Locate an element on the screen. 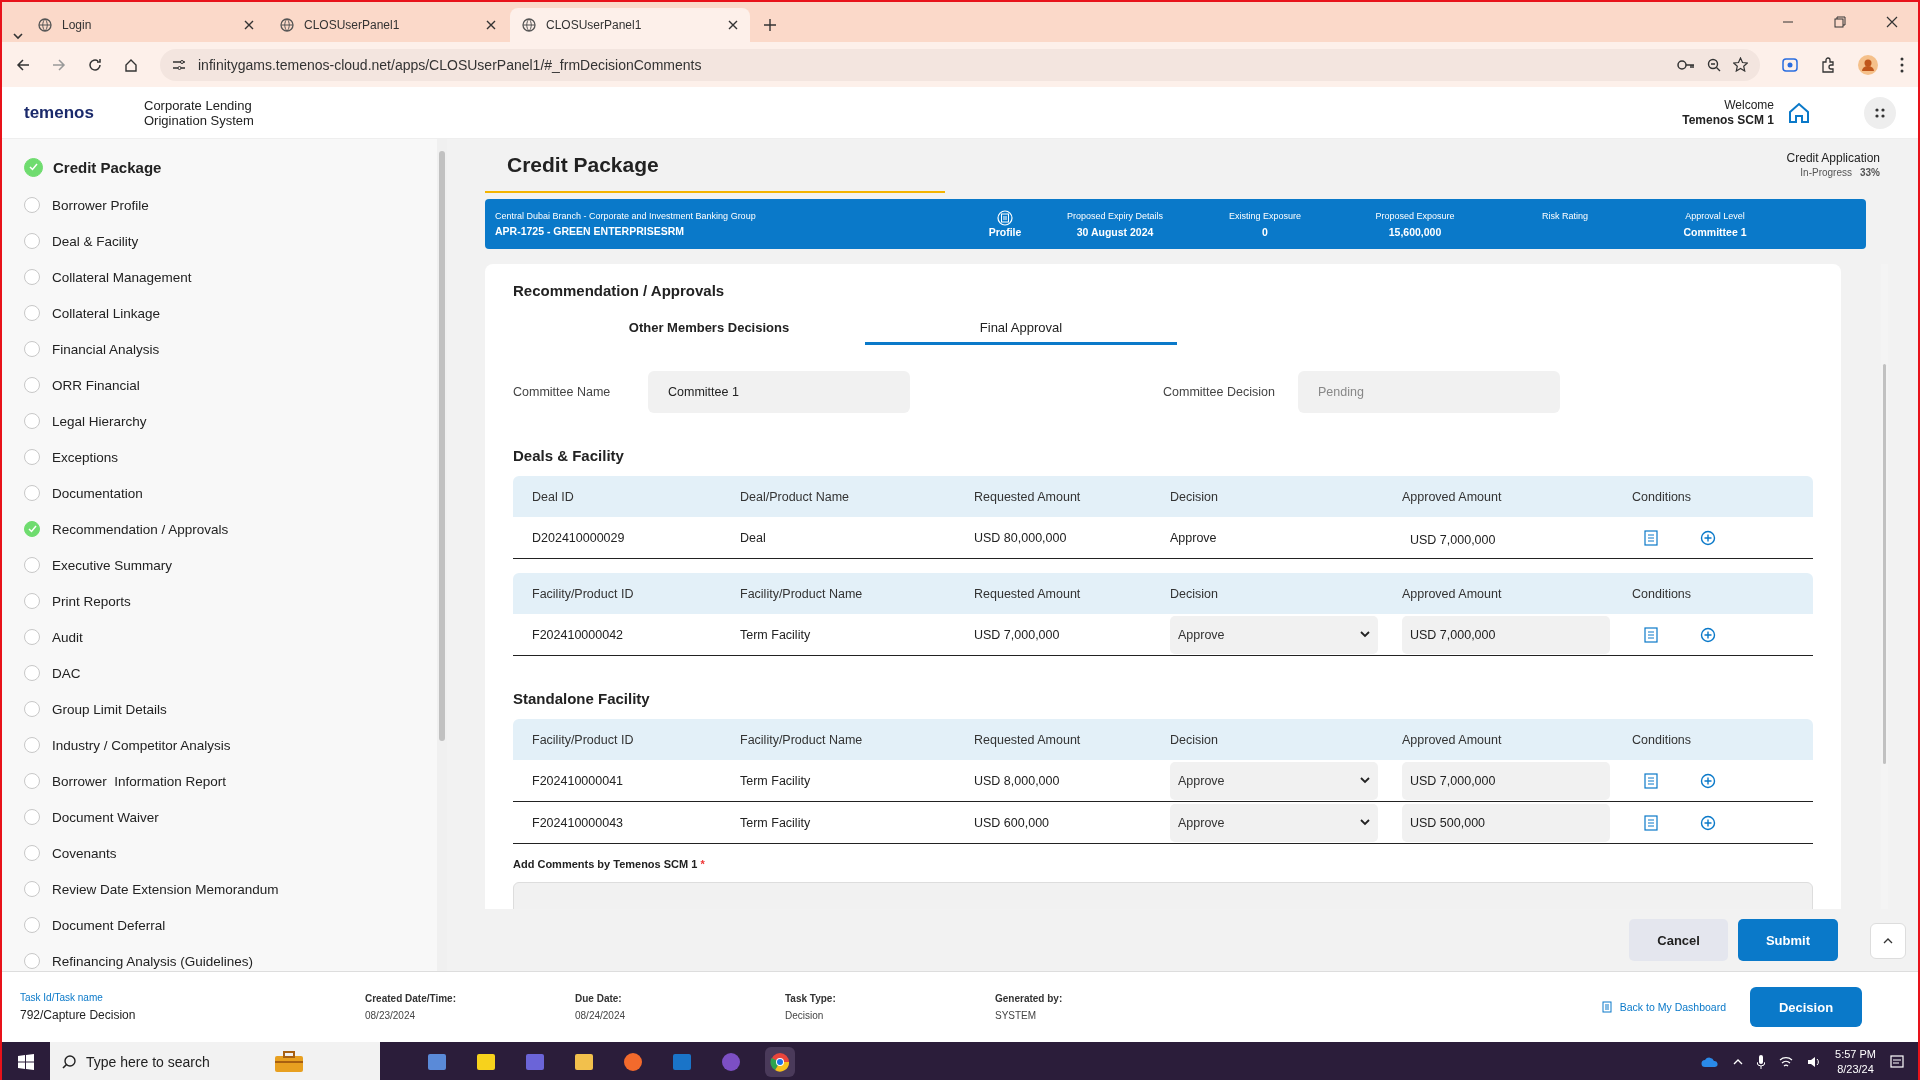  new-tab-icon is located at coordinates (770, 25).